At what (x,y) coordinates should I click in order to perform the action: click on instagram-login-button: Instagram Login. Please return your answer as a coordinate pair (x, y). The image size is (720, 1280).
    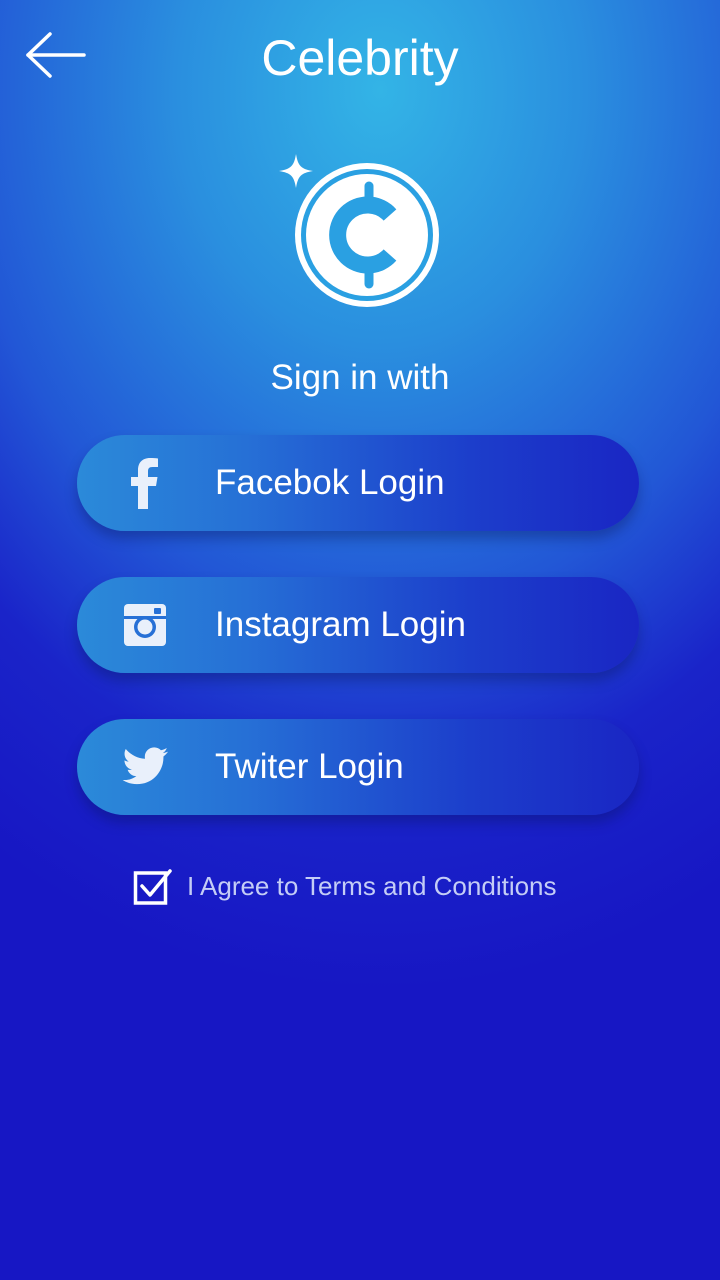
    Looking at the image, I should click on (358, 625).